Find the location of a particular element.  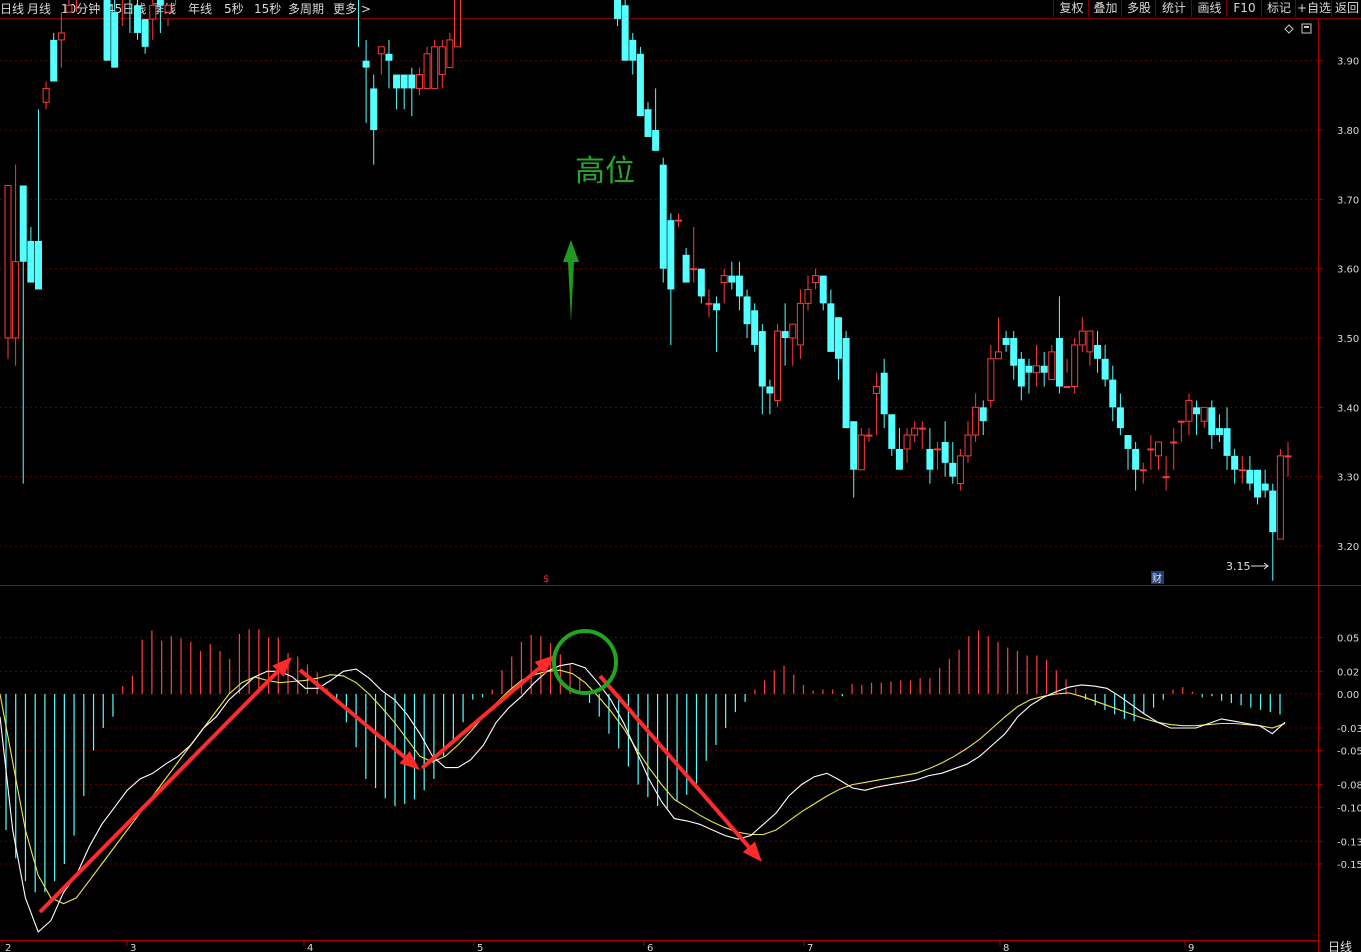

time-axis-label: 3 is located at coordinates (133, 947).